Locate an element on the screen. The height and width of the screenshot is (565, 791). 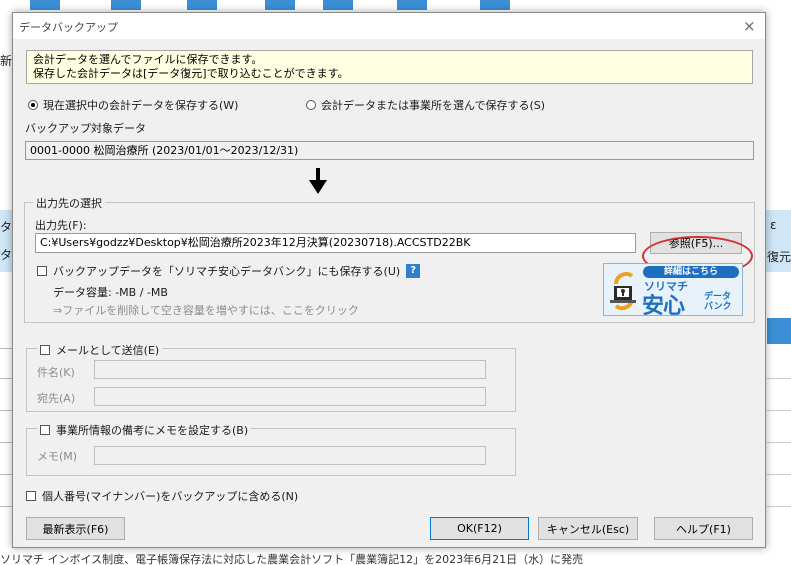
info-line: 会計データを選んでファイルに保存できます。 is located at coordinates (148, 59).